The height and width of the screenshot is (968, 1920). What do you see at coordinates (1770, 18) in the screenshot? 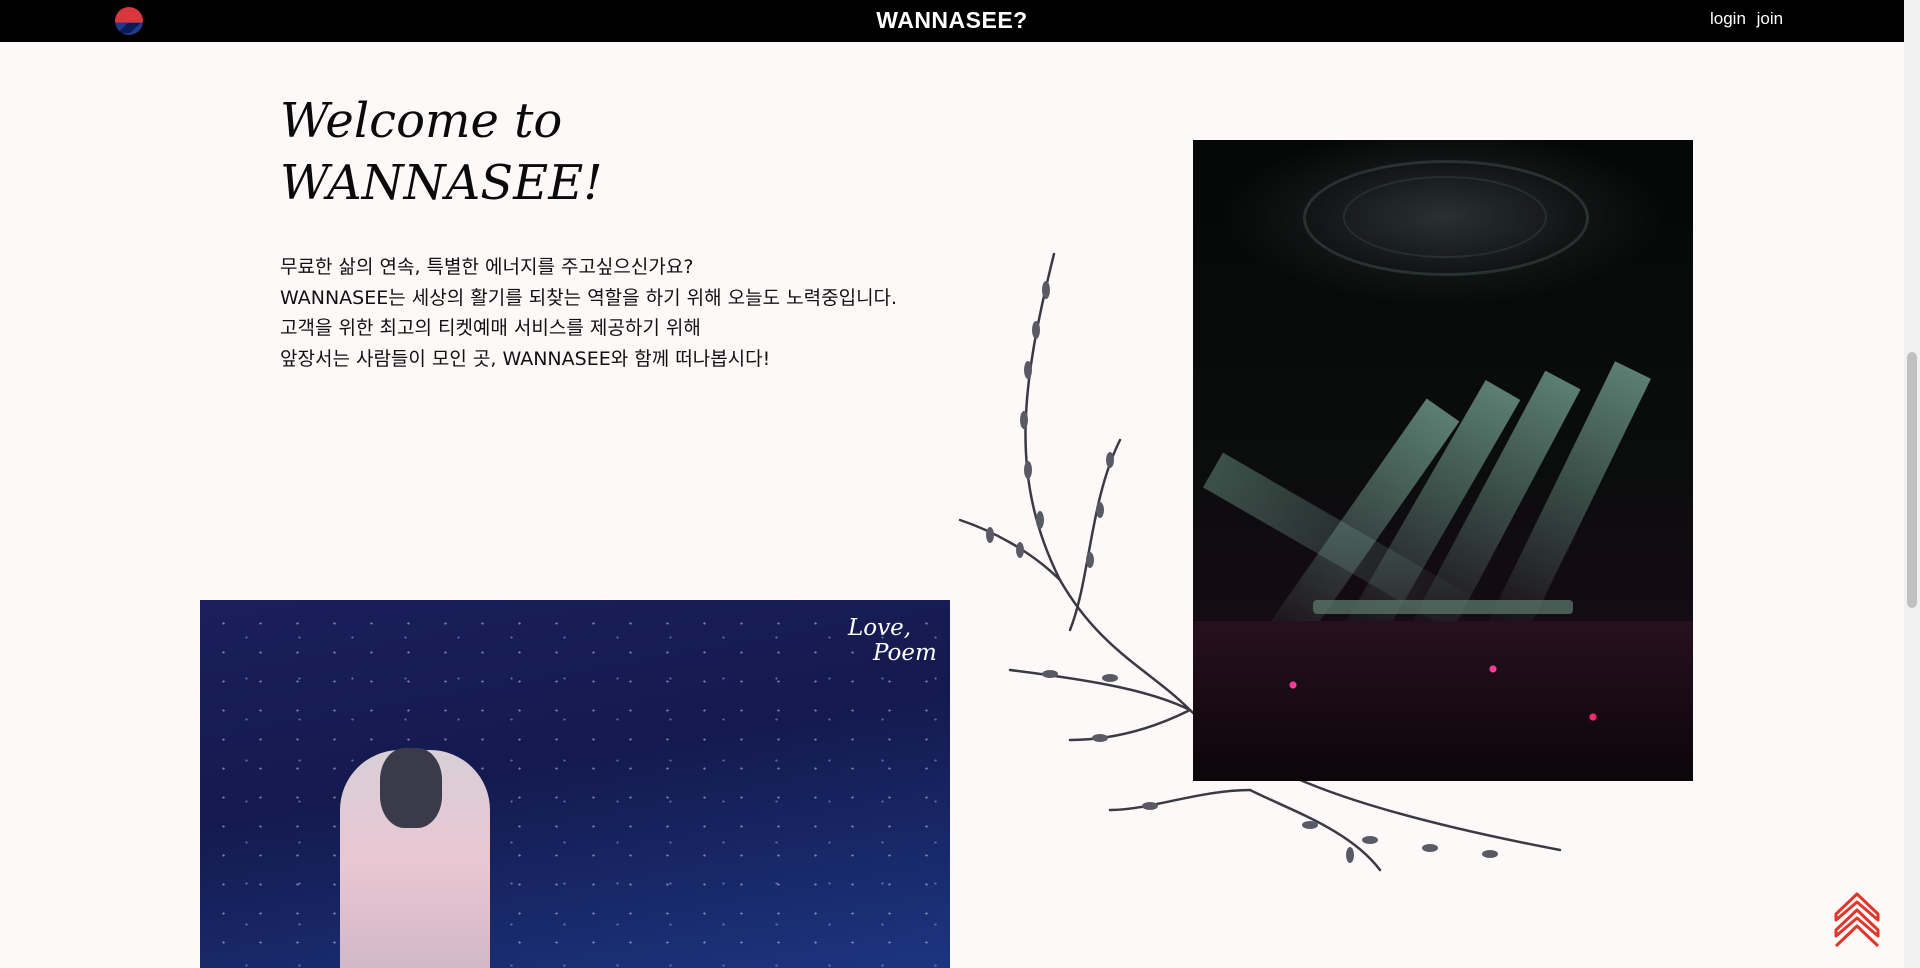
I see `join-link: join` at bounding box center [1770, 18].